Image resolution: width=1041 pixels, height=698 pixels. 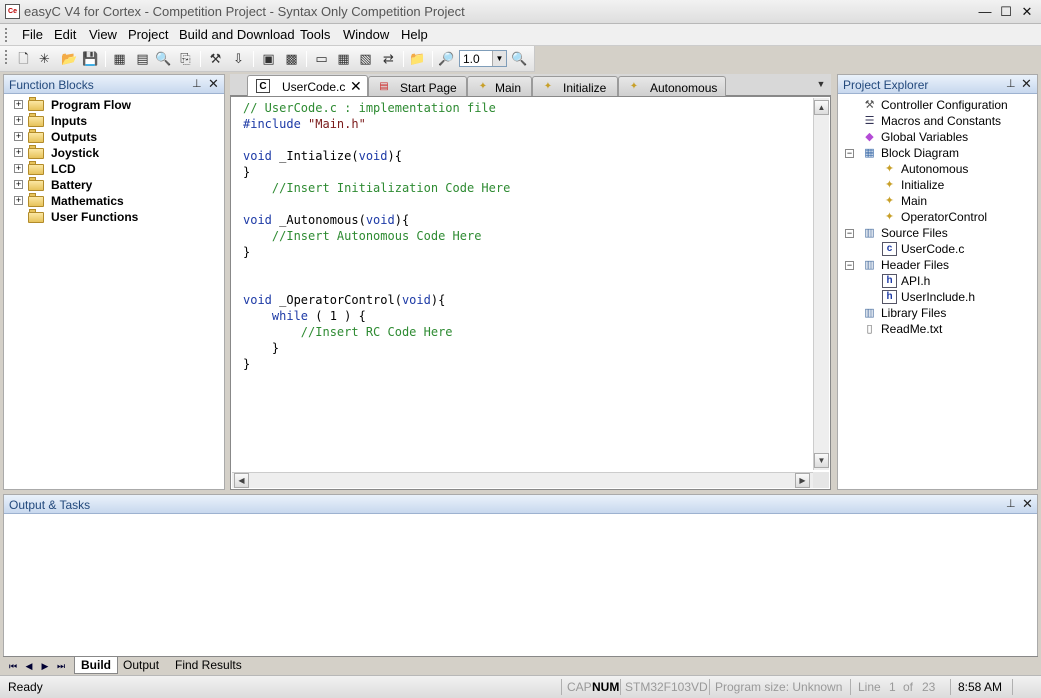 I want to click on menu-tools: Tools, so click(x=315, y=34).